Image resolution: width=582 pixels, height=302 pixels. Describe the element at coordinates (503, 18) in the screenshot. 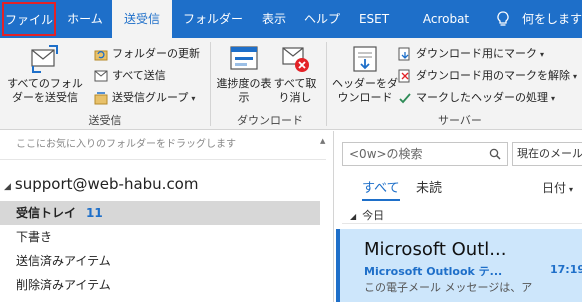

I see `lightbulb-icon` at that location.